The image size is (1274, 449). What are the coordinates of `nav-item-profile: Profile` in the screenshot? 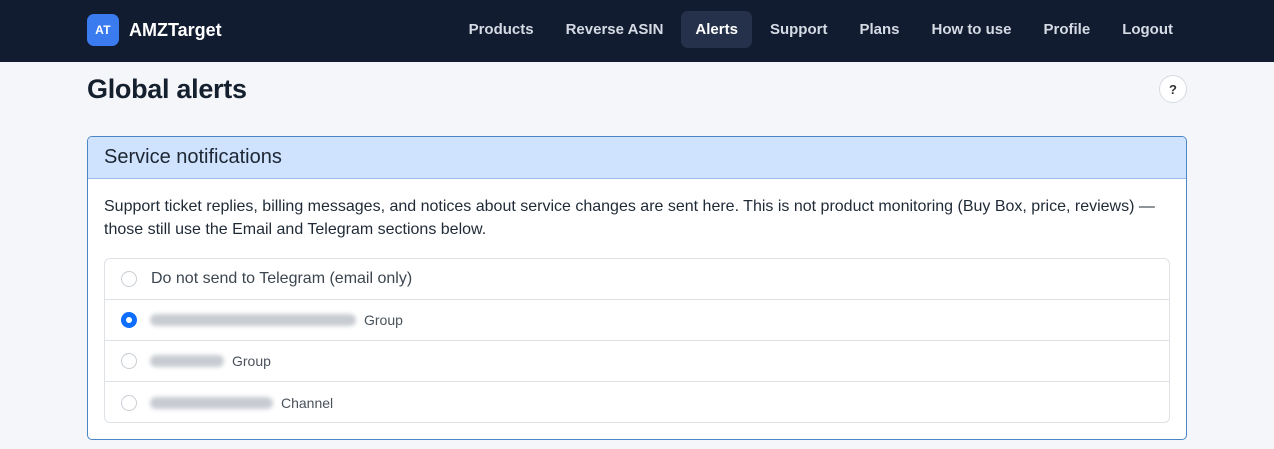 It's located at (1067, 29).